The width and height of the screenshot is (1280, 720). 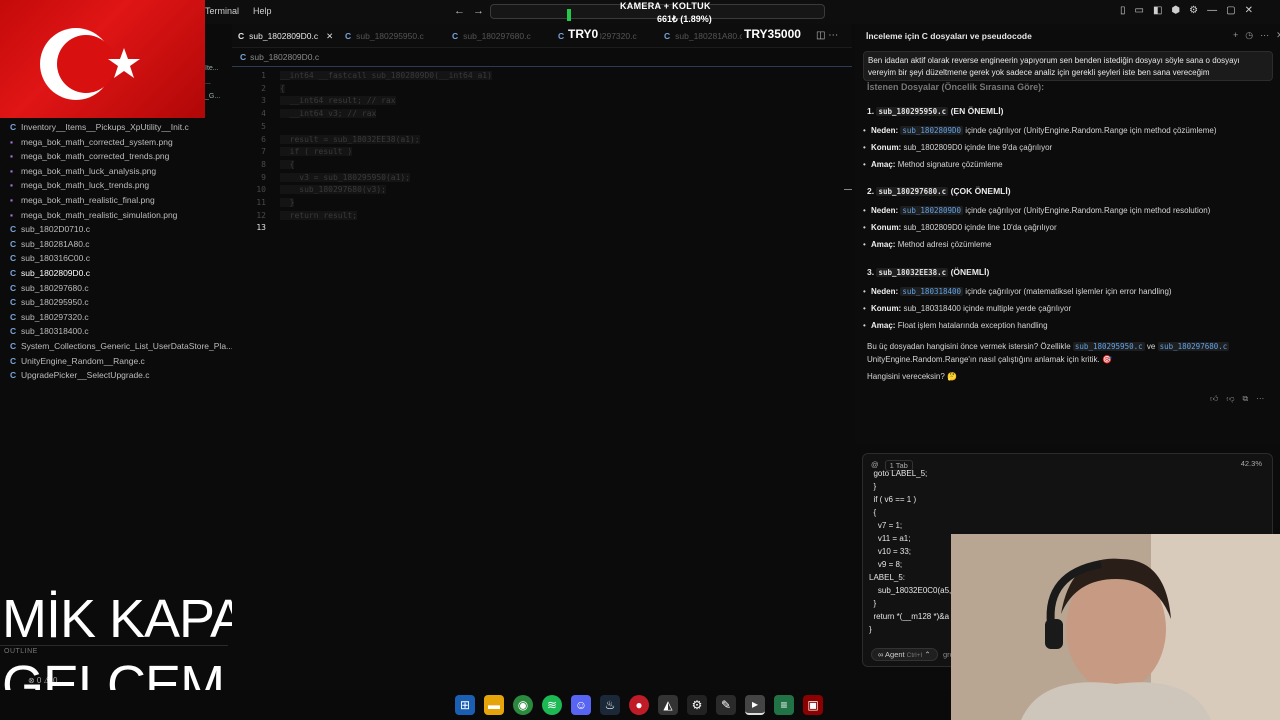 What do you see at coordinates (523, 705) in the screenshot?
I see `chrome-icon: ◉` at bounding box center [523, 705].